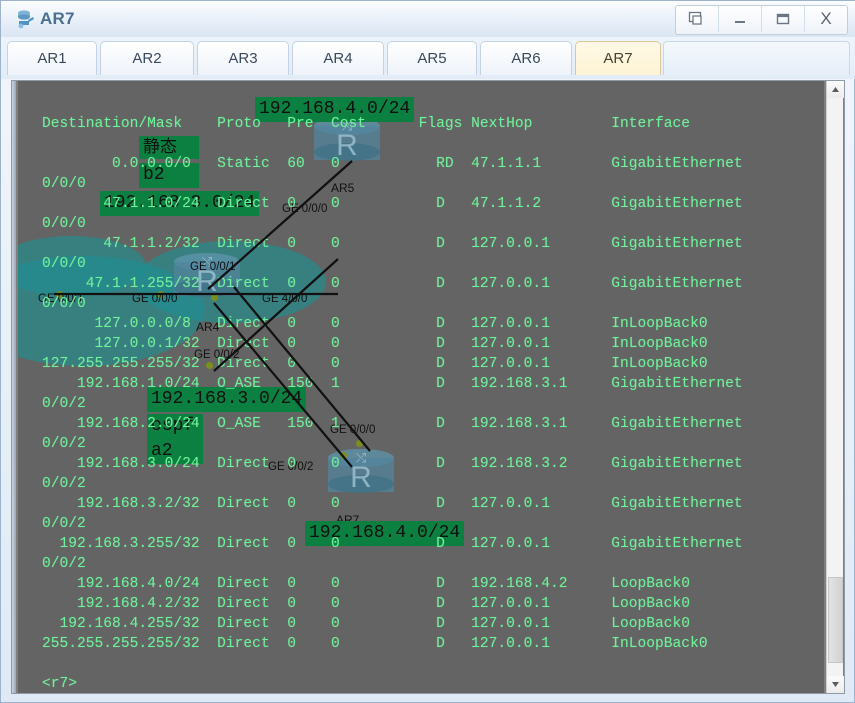 The height and width of the screenshot is (703, 855). What do you see at coordinates (57, 18) in the screenshot?
I see `window-title: AR7` at bounding box center [57, 18].